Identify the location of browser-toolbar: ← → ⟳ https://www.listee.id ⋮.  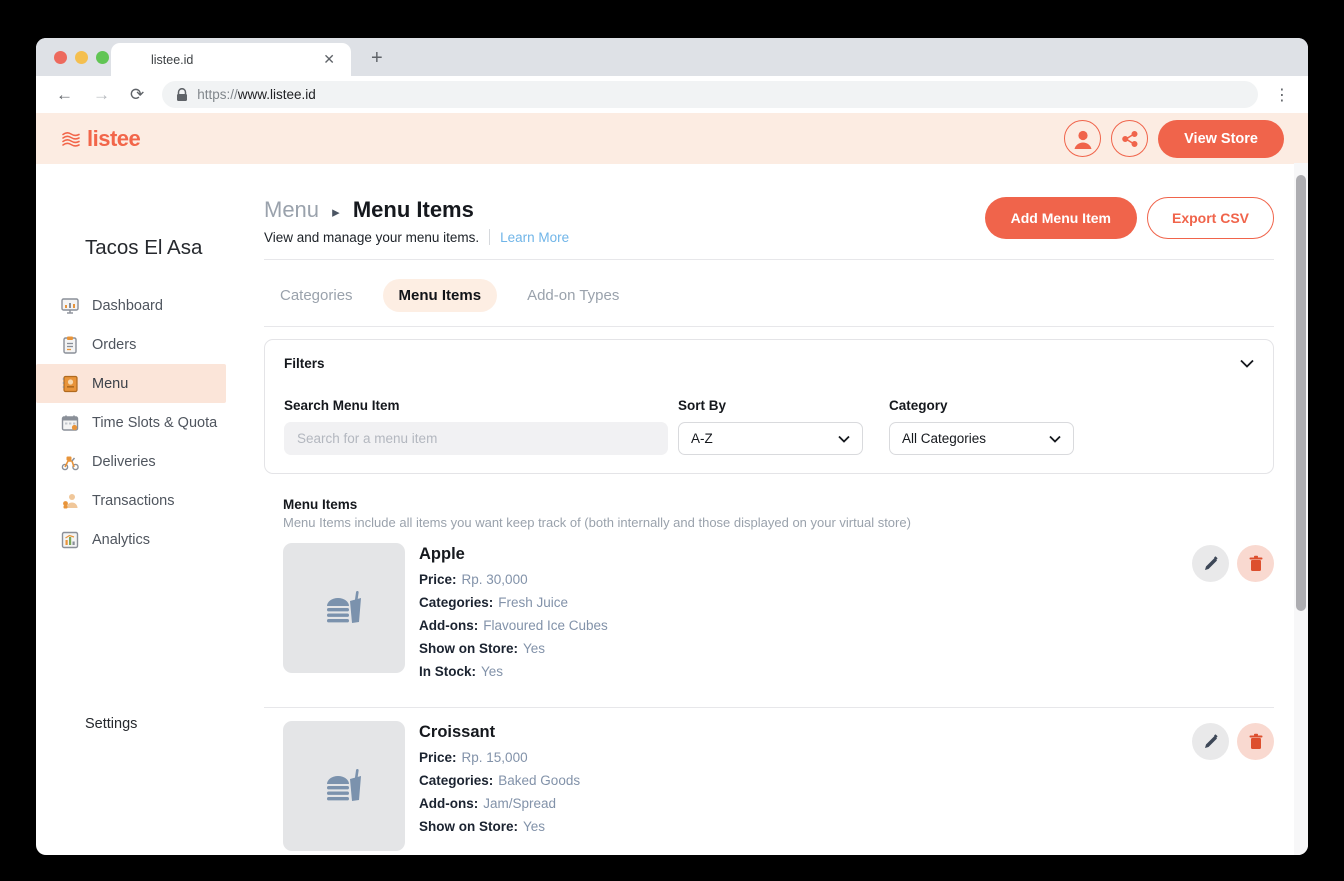
(672, 94).